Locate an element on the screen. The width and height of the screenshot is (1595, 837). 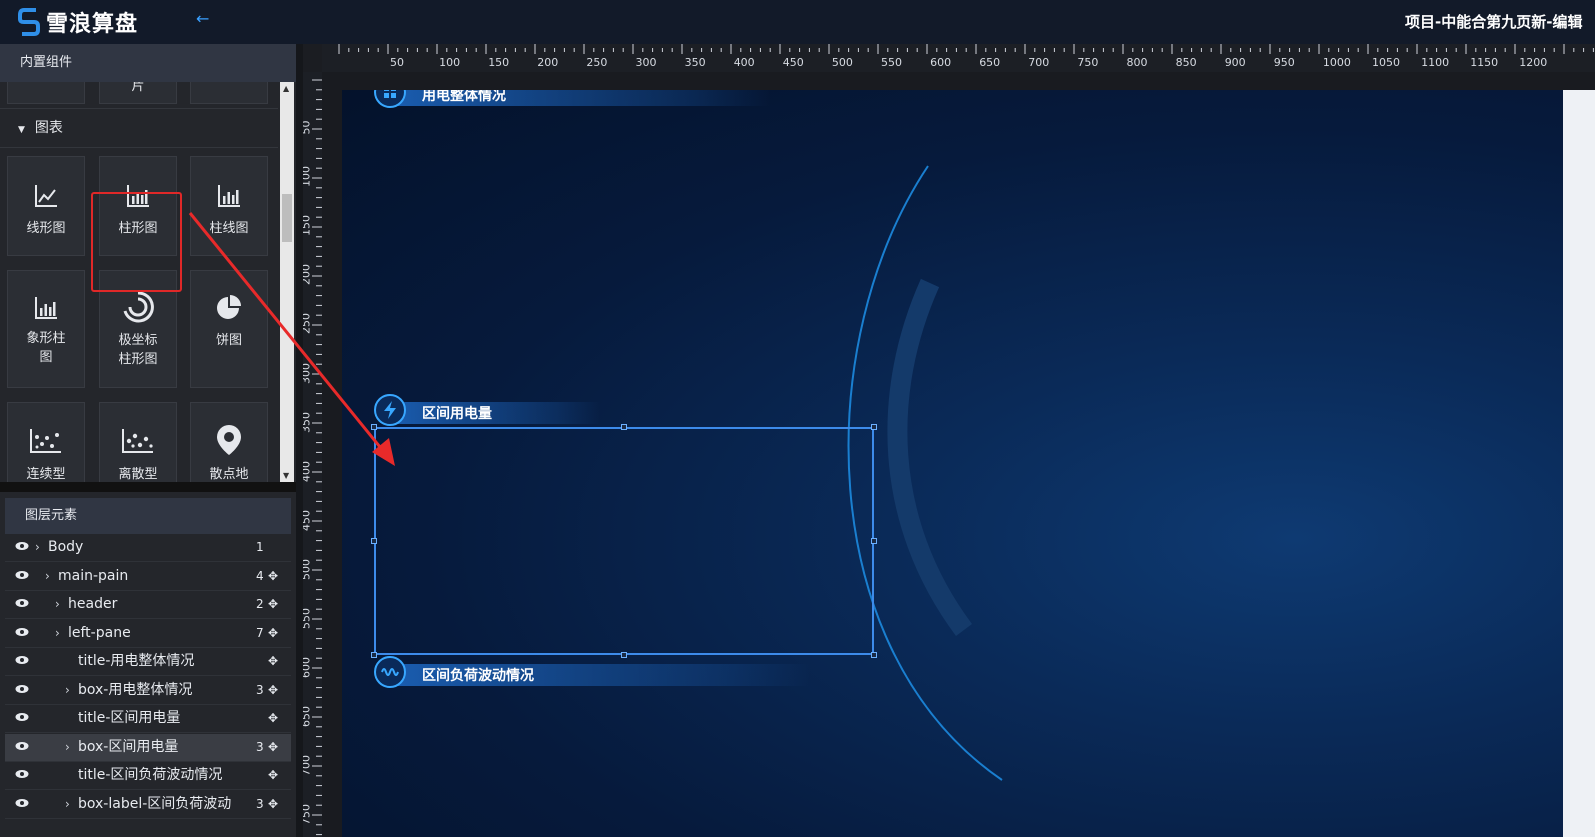
ruler-label: 350 is located at coordinates (308, 422).